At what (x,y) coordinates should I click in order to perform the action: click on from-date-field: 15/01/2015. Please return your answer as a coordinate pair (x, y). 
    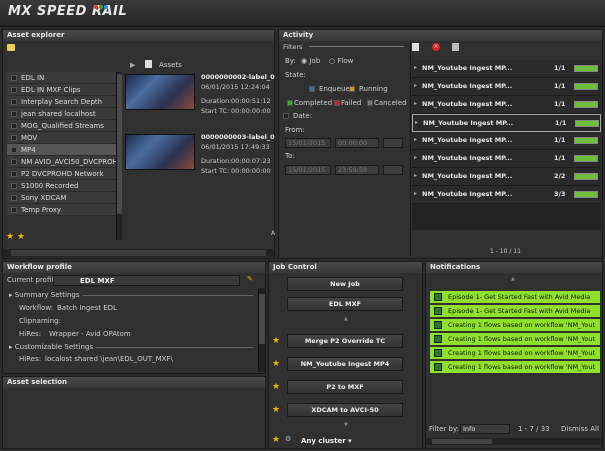
    Looking at the image, I should click on (308, 143).